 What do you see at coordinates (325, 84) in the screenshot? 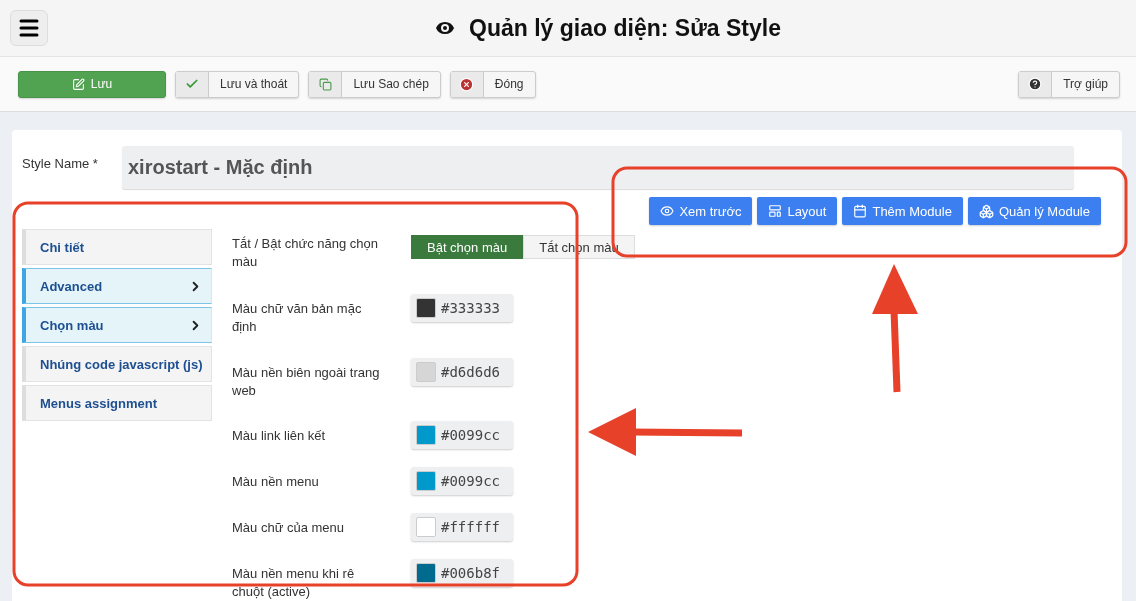
I see `copy-icon` at bounding box center [325, 84].